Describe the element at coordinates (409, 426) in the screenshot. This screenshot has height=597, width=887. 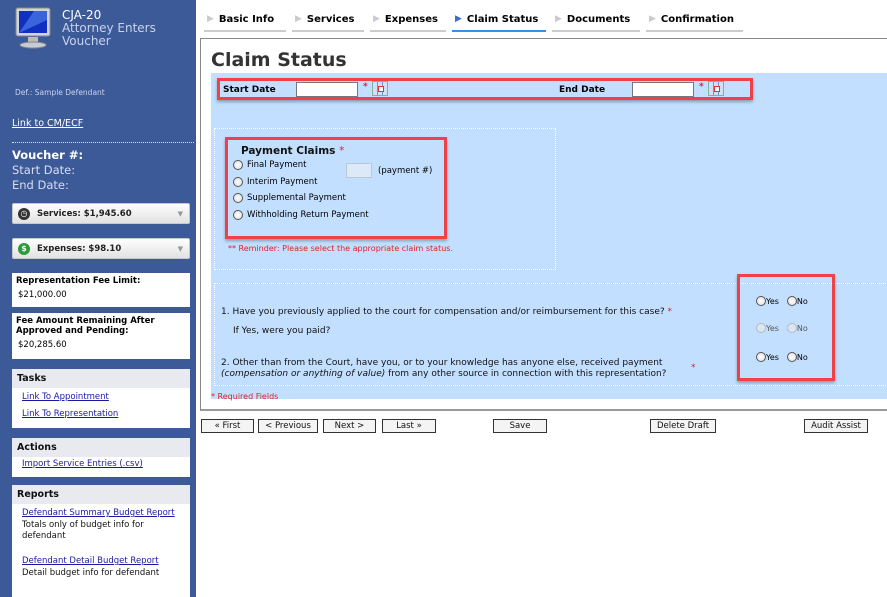
I see `last-button: Last »` at that location.